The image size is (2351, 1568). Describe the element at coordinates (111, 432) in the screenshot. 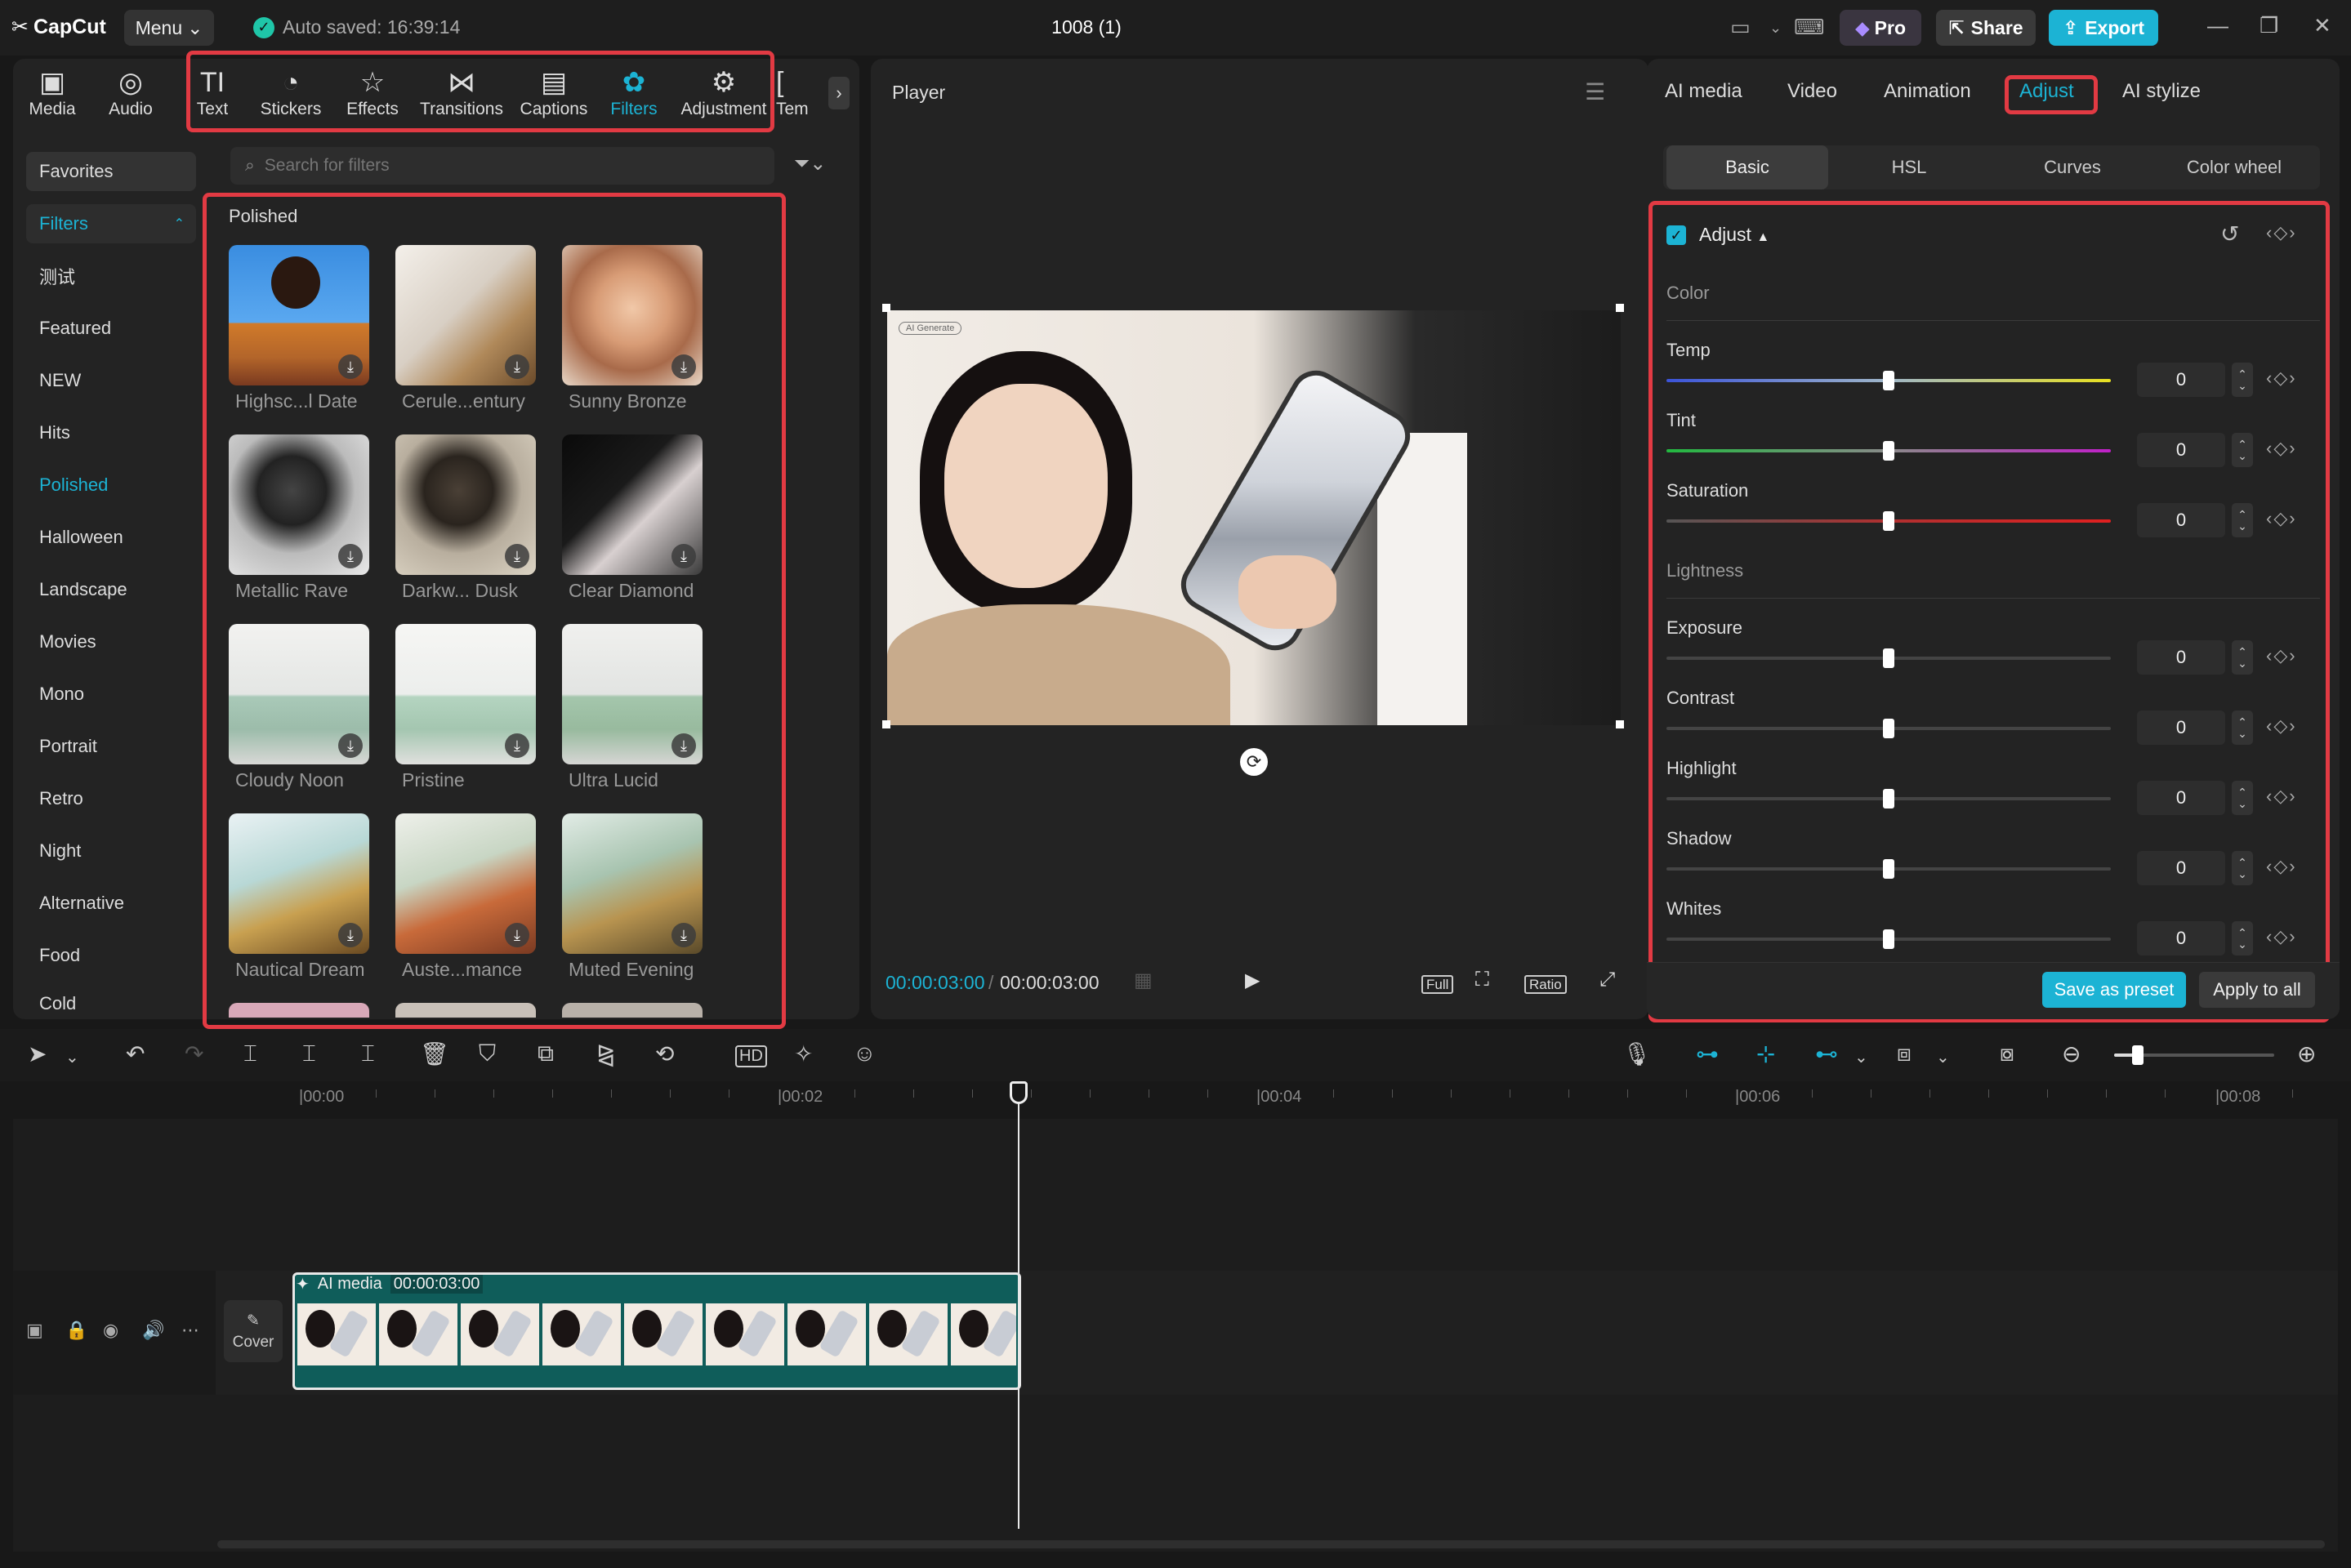

I see `category-hits: Hits` at that location.